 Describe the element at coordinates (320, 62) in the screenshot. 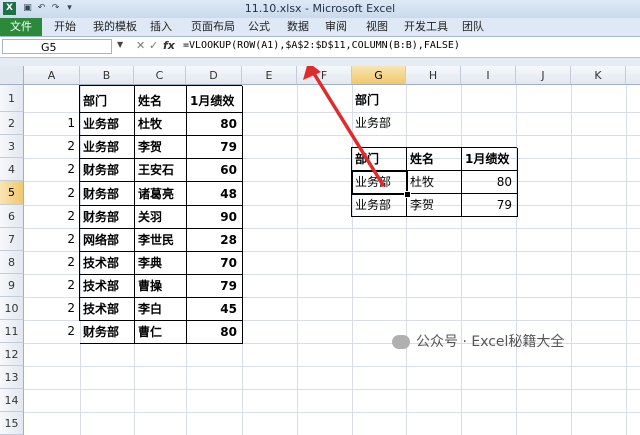

I see `ribbon-divider` at that location.